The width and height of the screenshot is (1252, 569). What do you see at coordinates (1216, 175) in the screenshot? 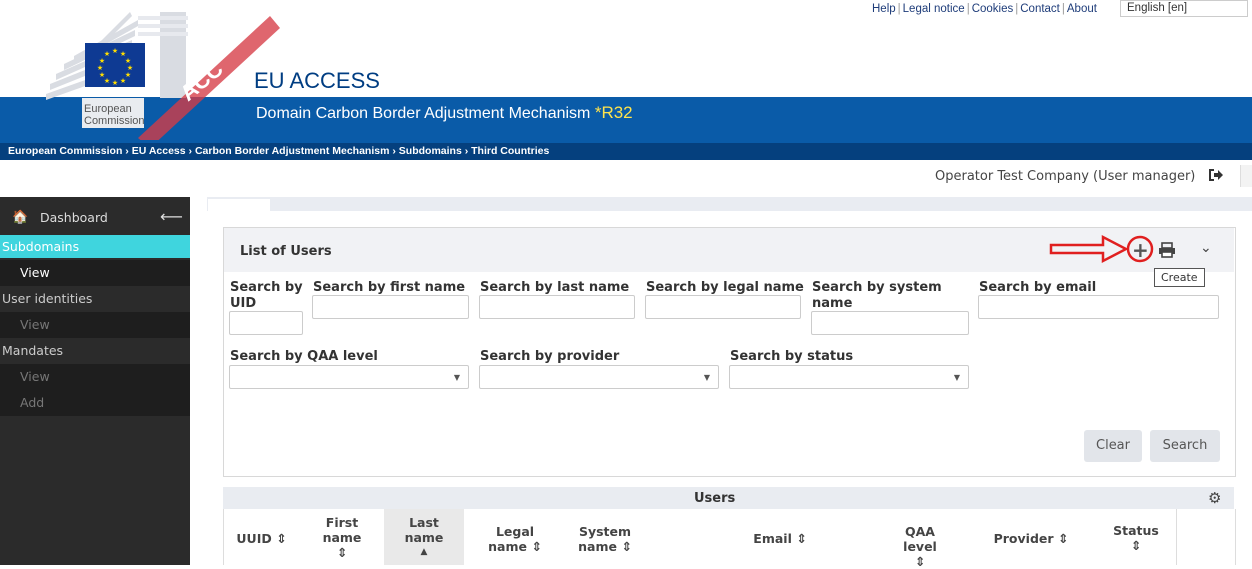
I see `logout-icon` at bounding box center [1216, 175].